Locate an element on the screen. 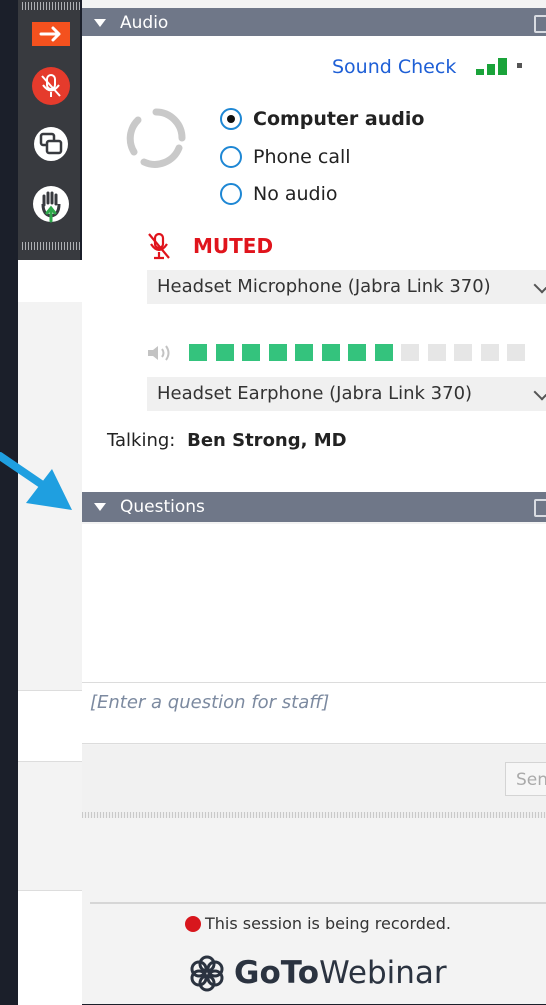 The image size is (546, 1005). audio-connecting-spinner-icon is located at coordinates (156, 138).